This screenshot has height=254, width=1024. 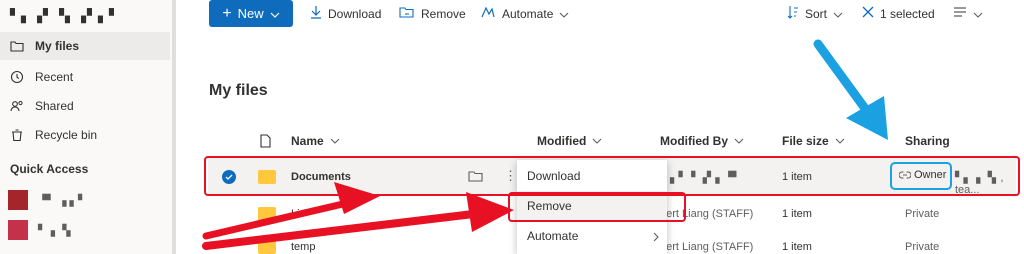 What do you see at coordinates (850, 89) in the screenshot?
I see `annotation-arrow-blue` at bounding box center [850, 89].